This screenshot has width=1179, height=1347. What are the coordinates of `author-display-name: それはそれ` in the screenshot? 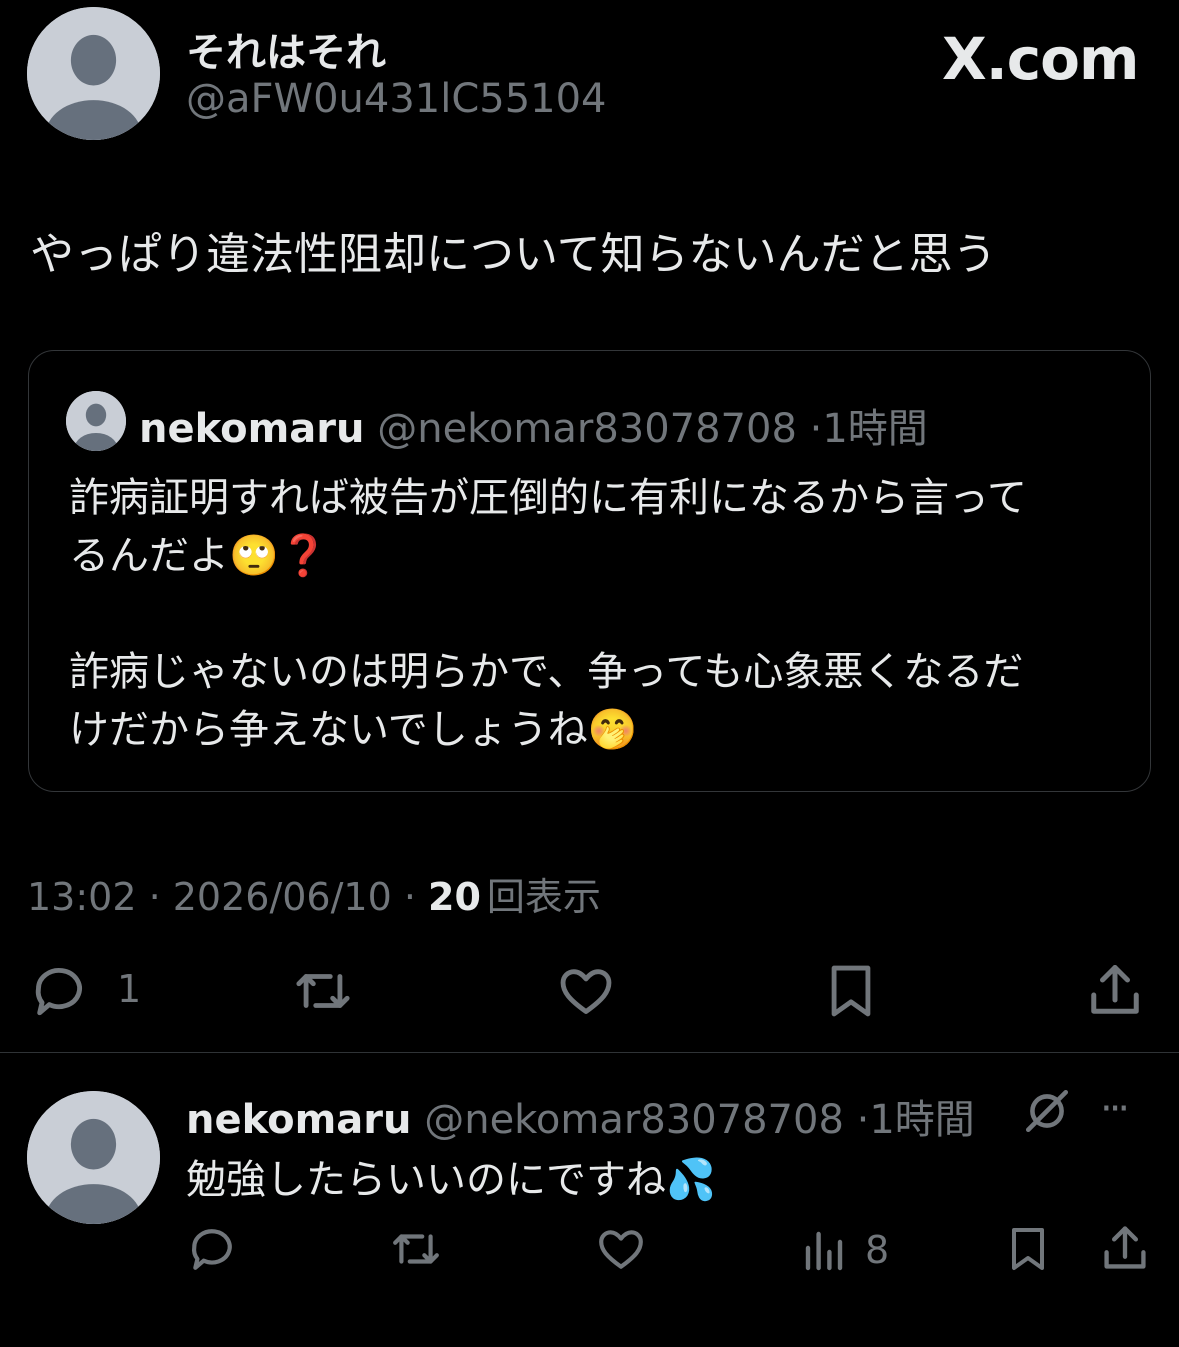 It's located at (286, 49).